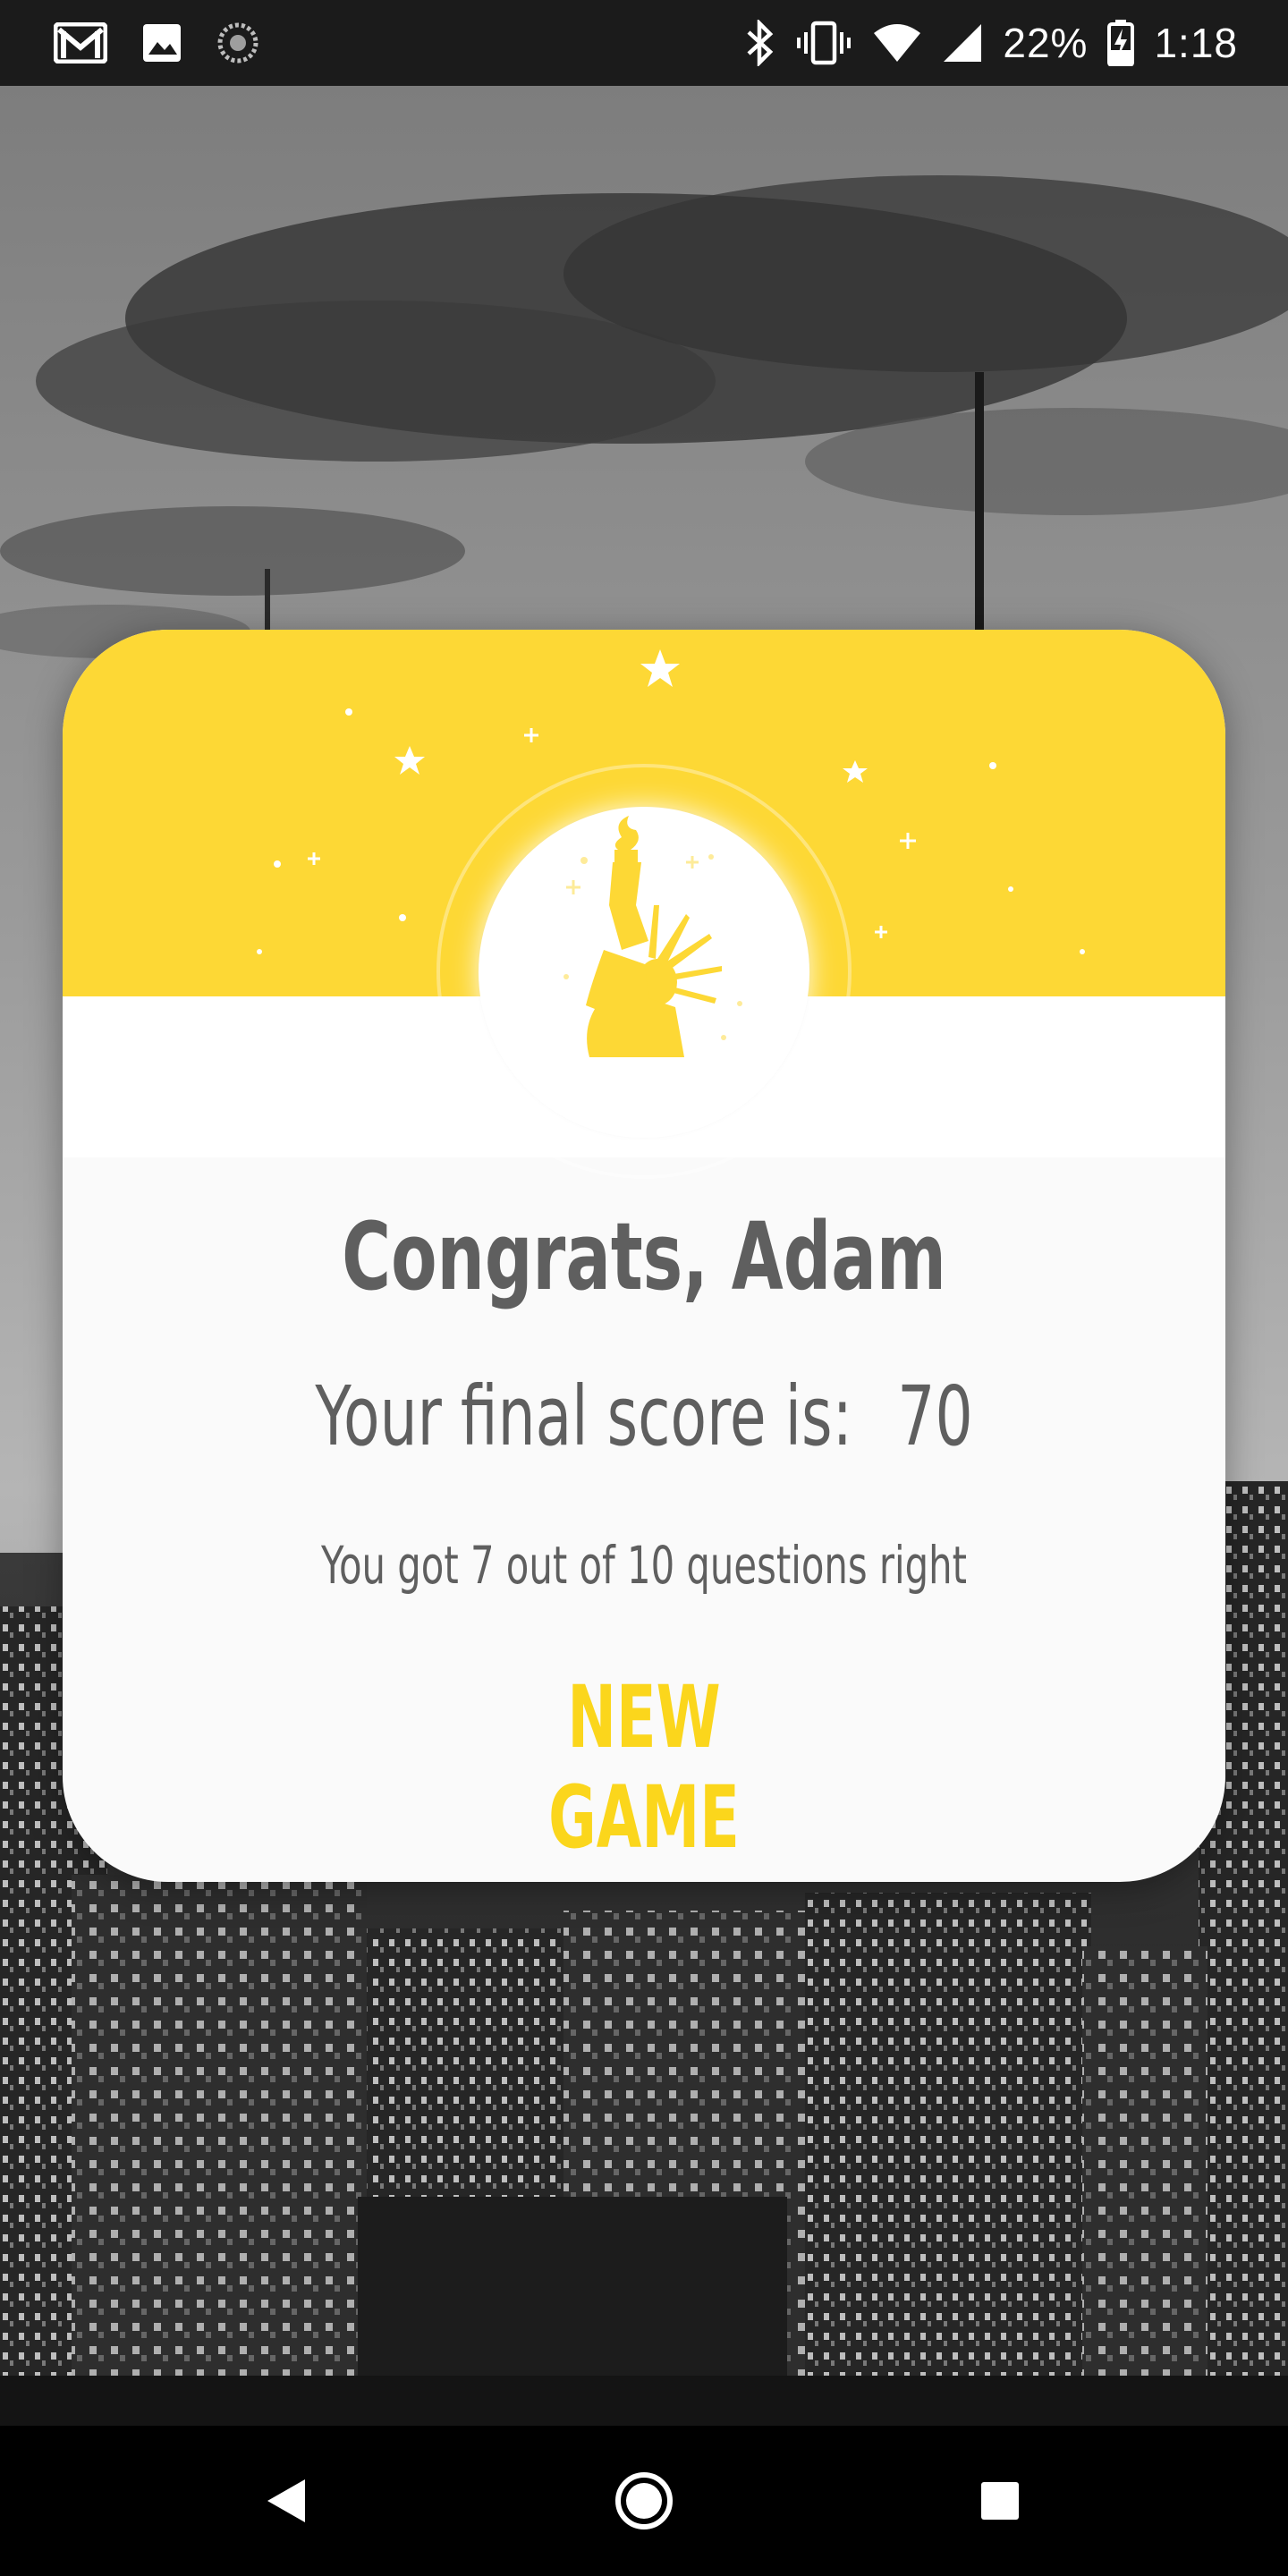 This screenshot has width=1288, height=2576. What do you see at coordinates (161, 43) in the screenshot?
I see `image-icon` at bounding box center [161, 43].